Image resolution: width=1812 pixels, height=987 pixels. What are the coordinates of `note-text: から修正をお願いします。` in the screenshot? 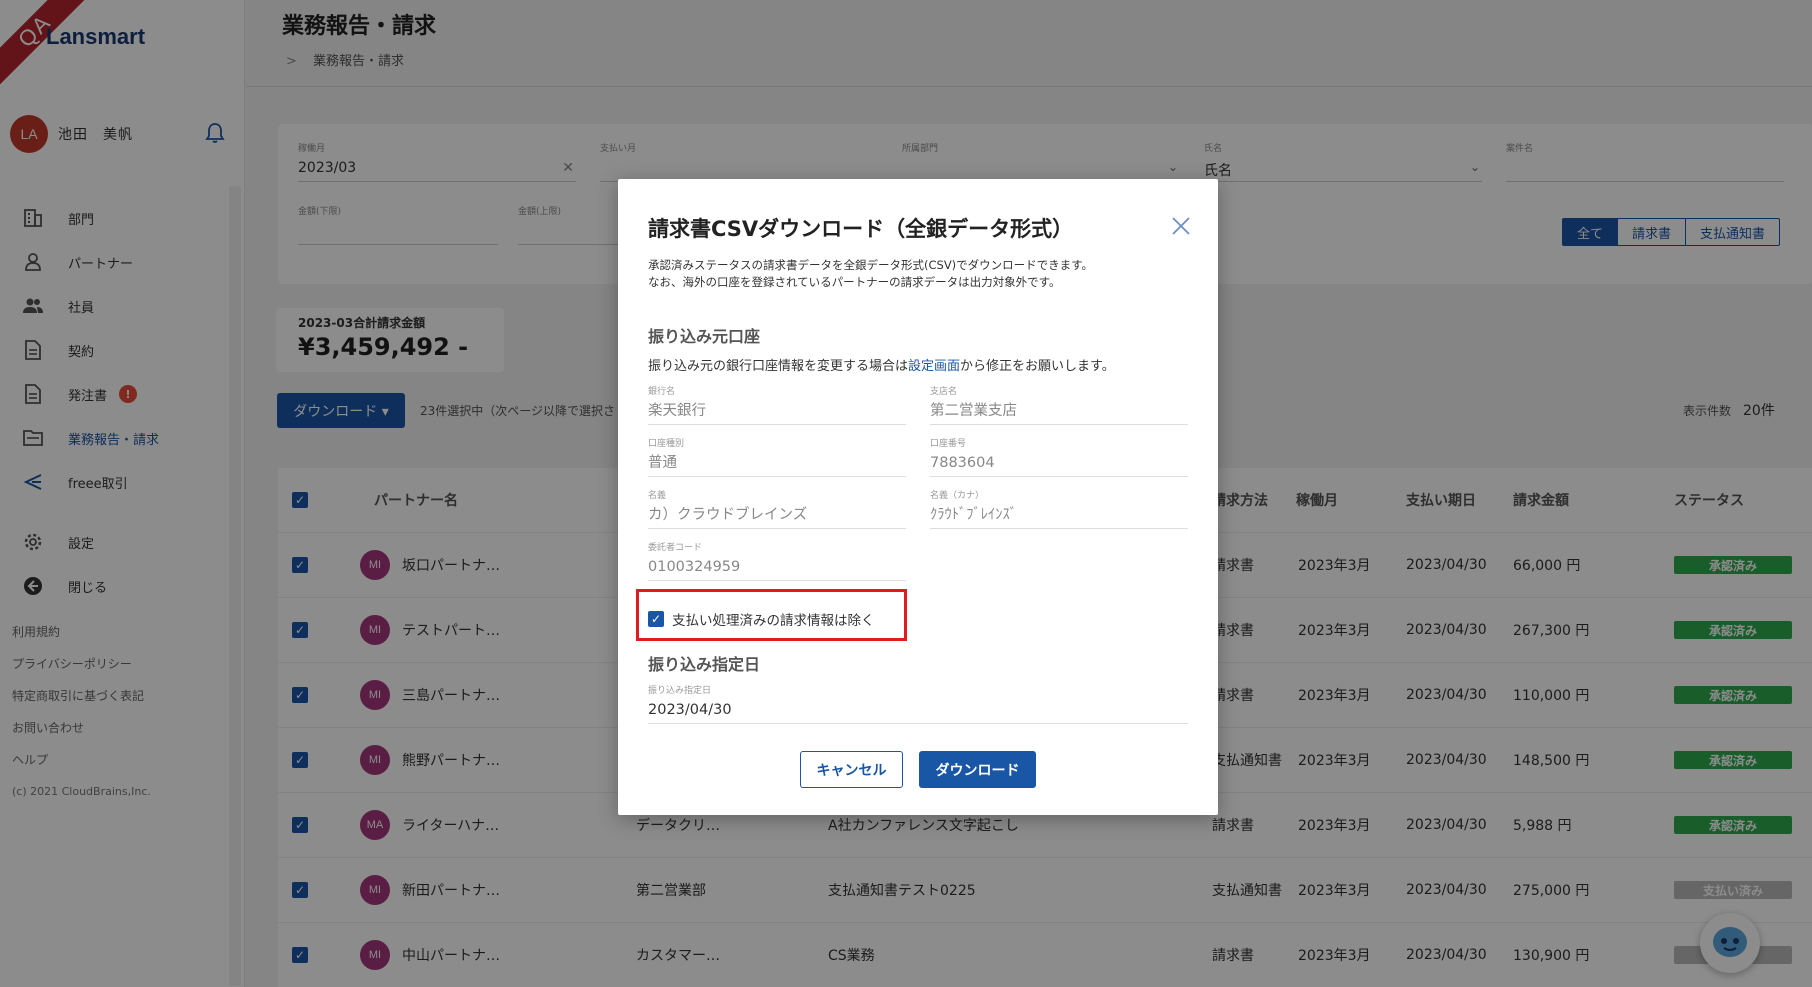 It's located at (1037, 366).